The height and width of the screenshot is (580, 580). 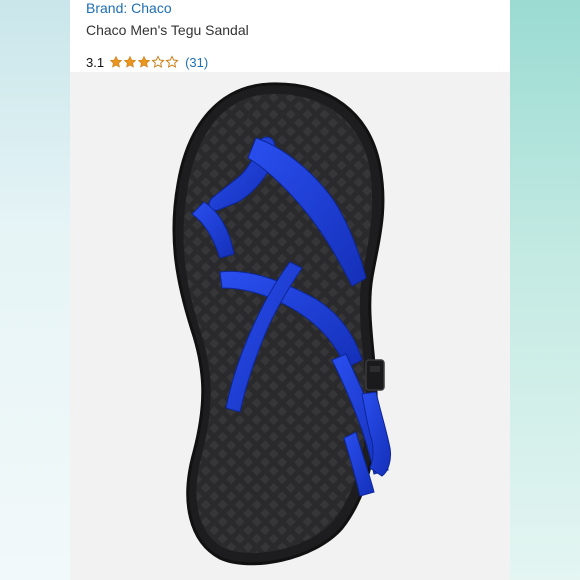 What do you see at coordinates (129, 8) in the screenshot?
I see `brand-link: Brand: Chaco` at bounding box center [129, 8].